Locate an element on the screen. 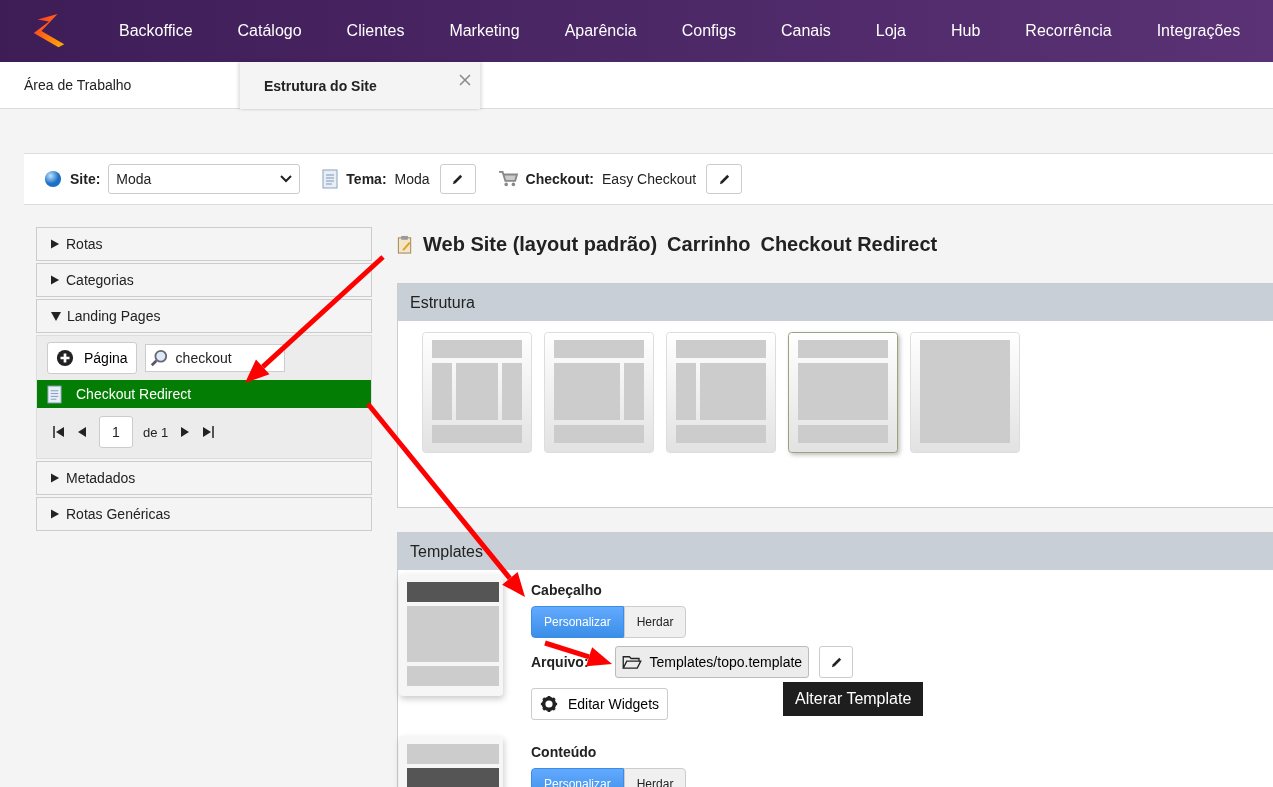  nav-item: Aparência is located at coordinates (598, 31).